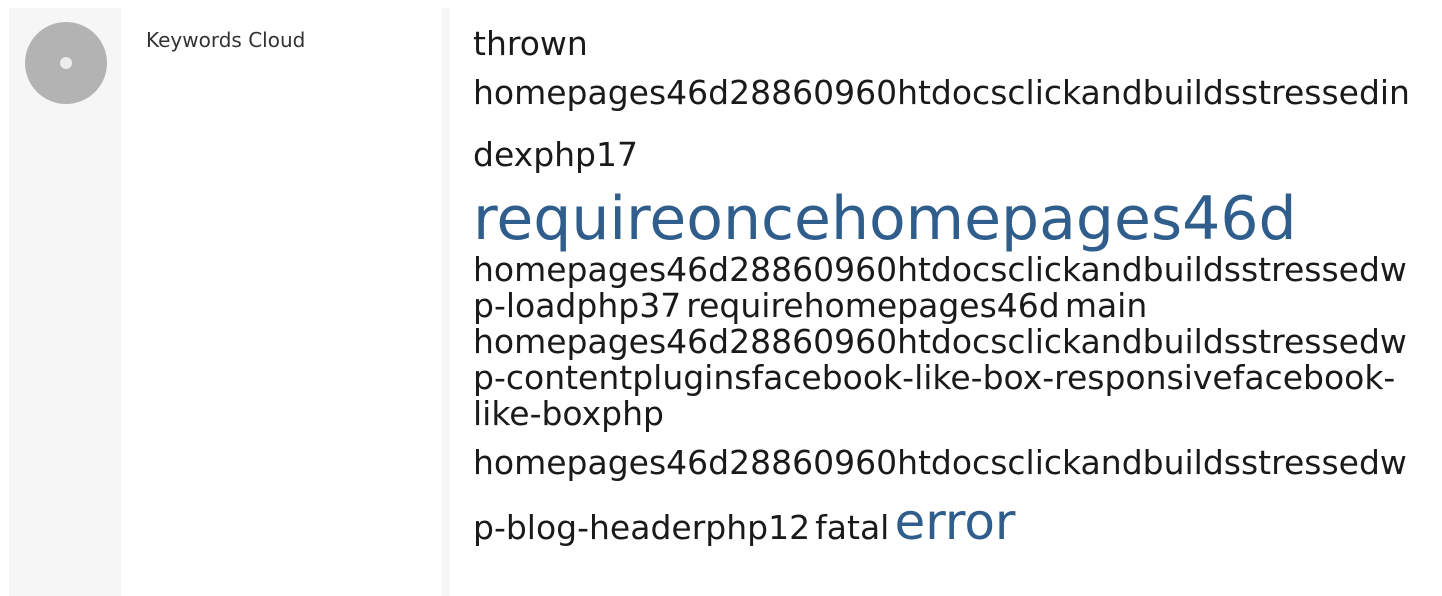 The image size is (1442, 596). Describe the element at coordinates (65, 302) in the screenshot. I see `icon-column` at that location.